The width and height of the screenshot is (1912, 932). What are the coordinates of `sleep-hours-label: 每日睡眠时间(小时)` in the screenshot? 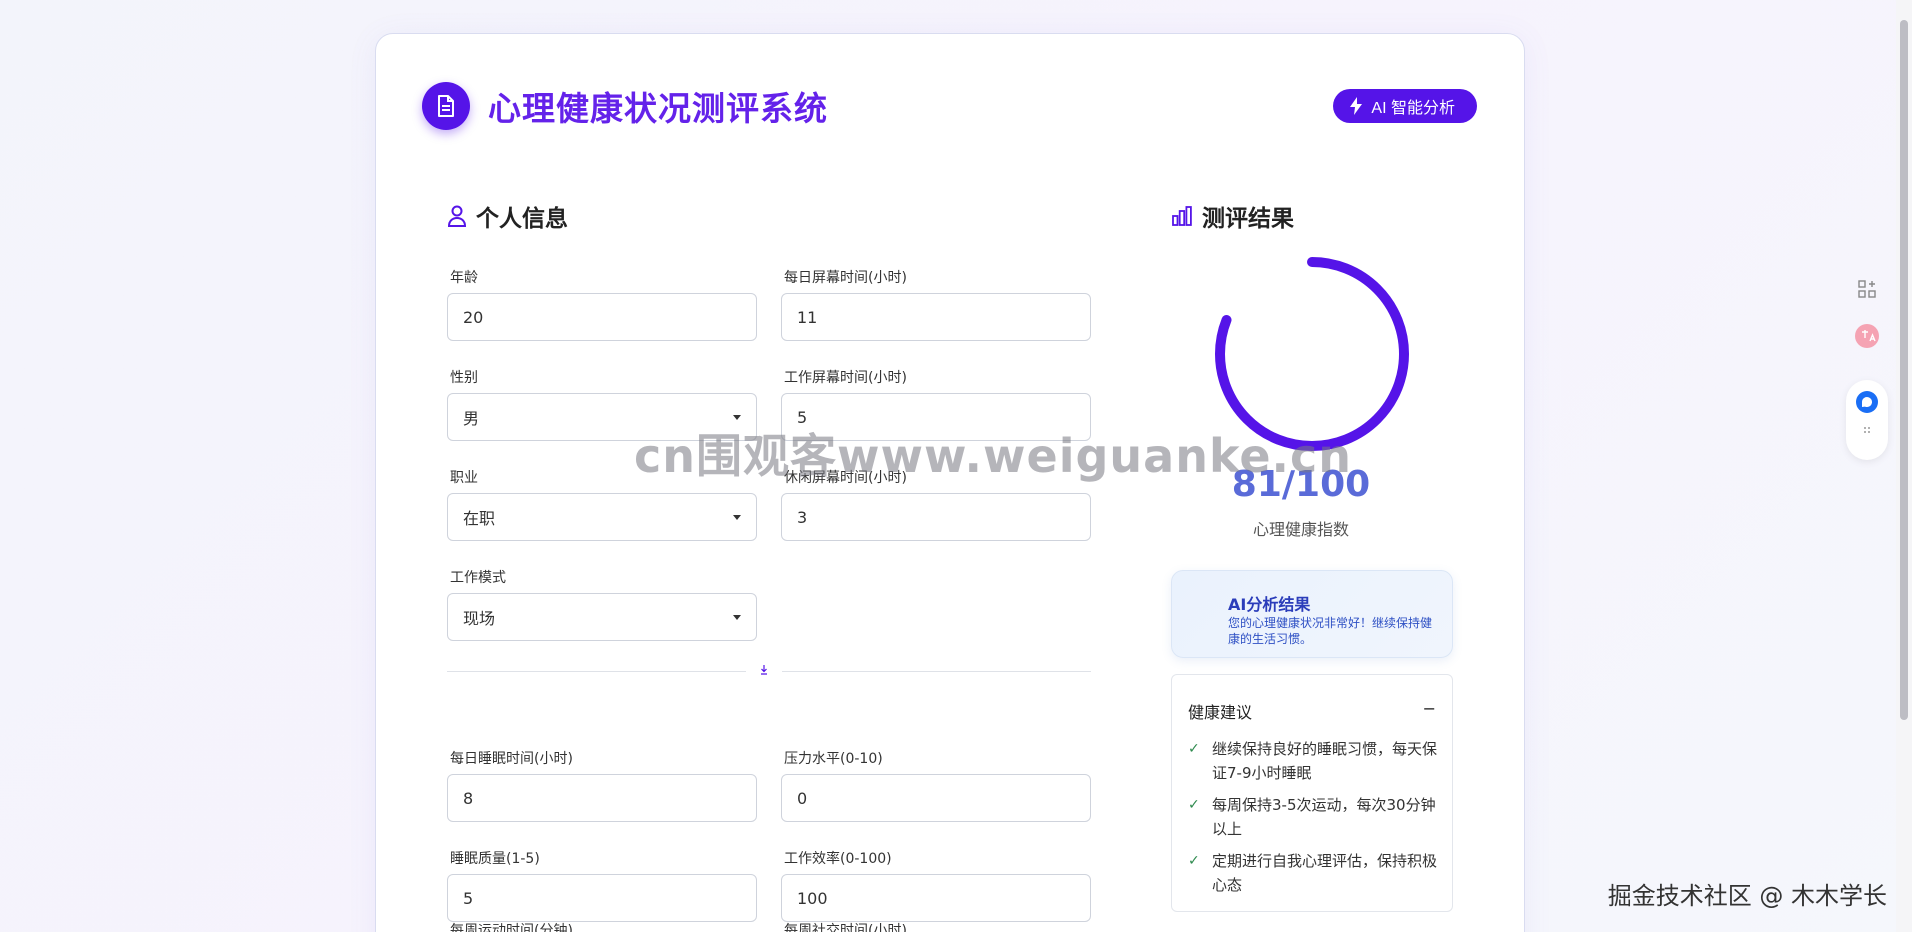 It's located at (511, 759).